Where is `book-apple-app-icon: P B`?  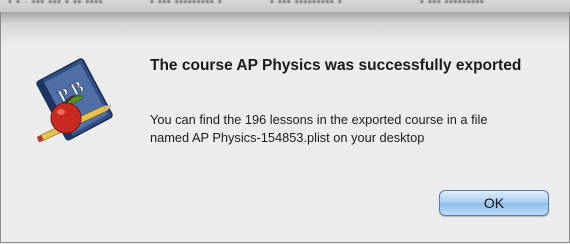 book-apple-app-icon: P B is located at coordinates (76, 102).